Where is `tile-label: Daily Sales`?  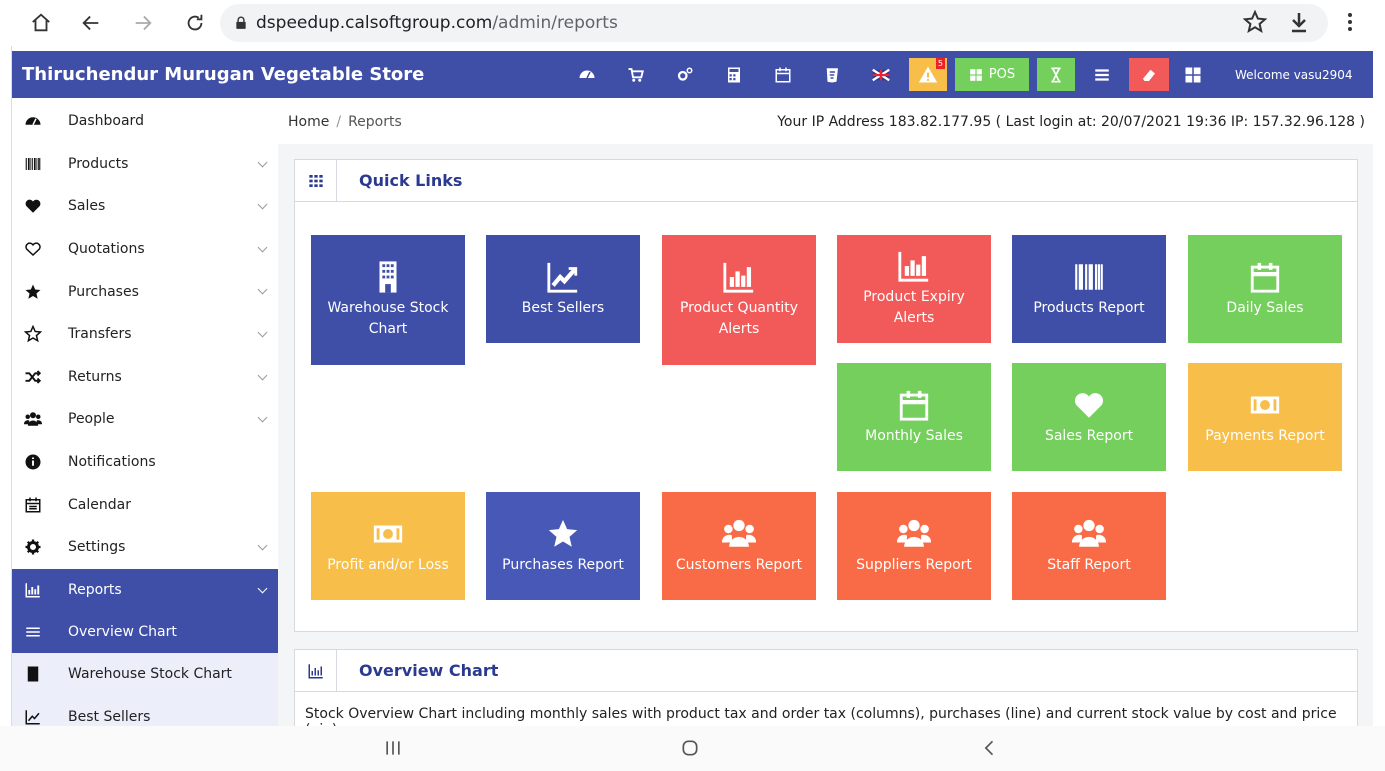
tile-label: Daily Sales is located at coordinates (1265, 307).